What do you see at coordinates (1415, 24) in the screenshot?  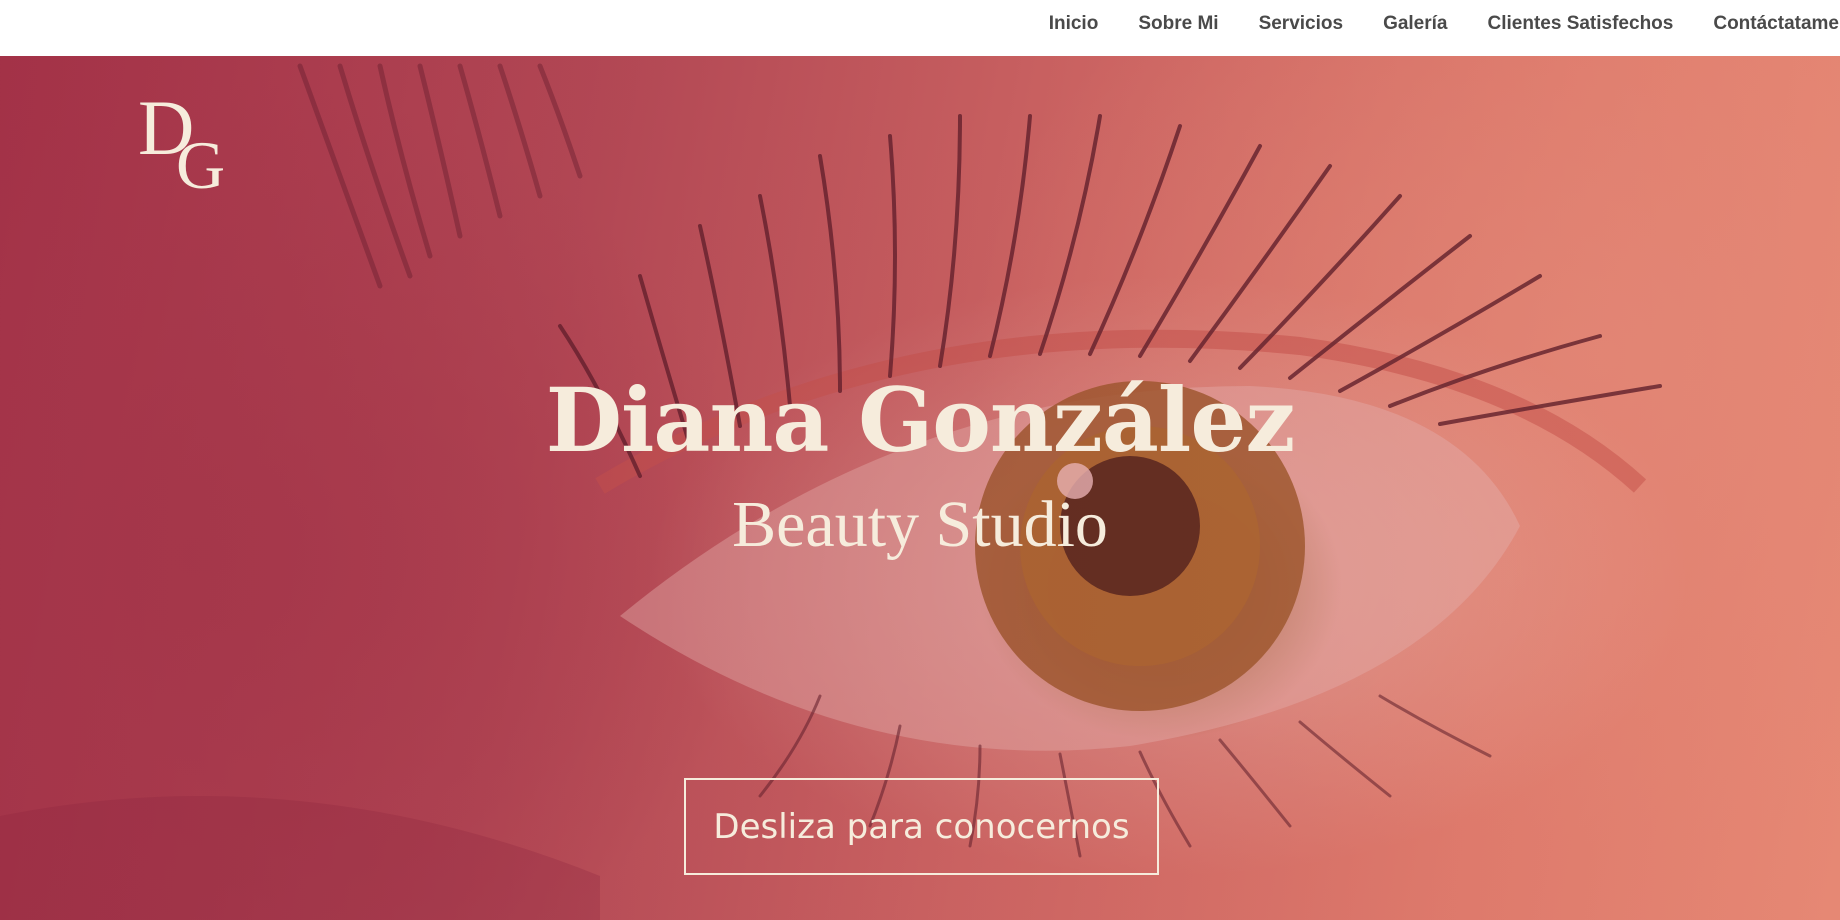 I see `nav-link-galeria: Galería` at bounding box center [1415, 24].